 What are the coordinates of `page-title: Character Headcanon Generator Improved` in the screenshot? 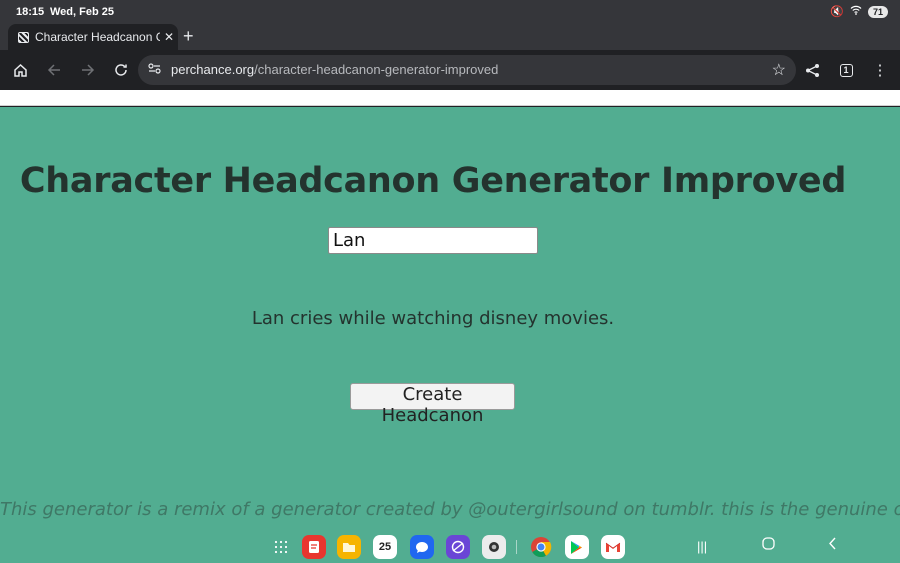 It's located at (433, 181).